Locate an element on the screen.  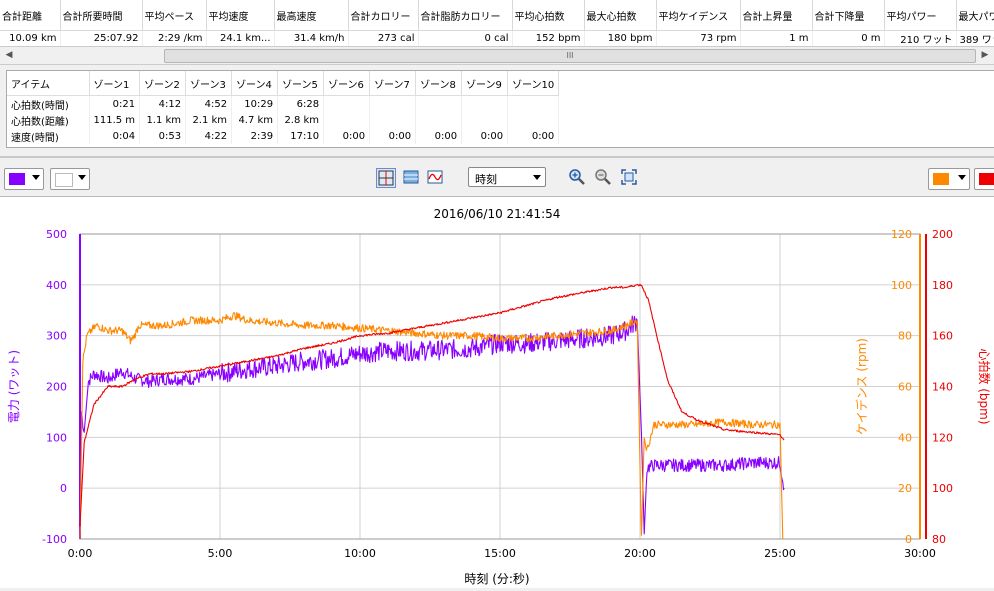
chart-toolbar: 時刻 is located at coordinates (497, 178).